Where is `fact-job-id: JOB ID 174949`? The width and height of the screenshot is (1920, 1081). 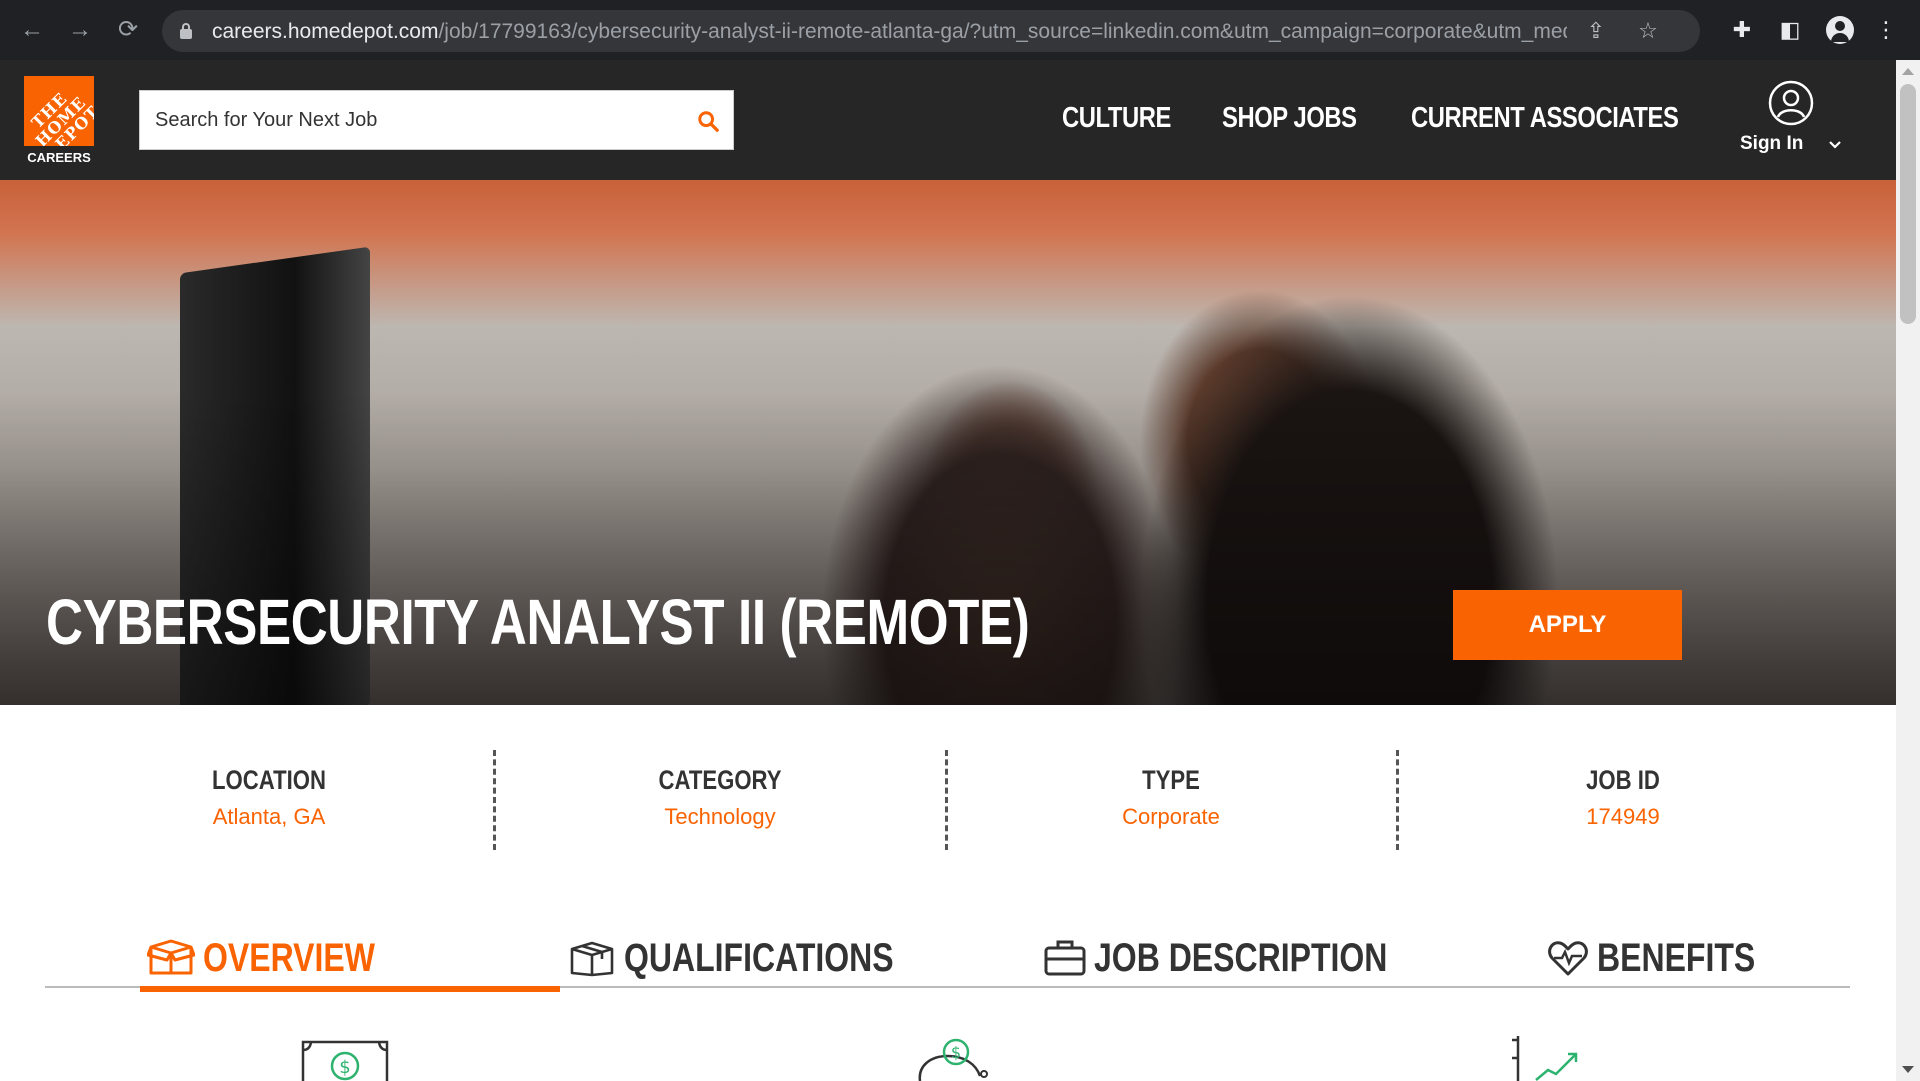 fact-job-id: JOB ID 174949 is located at coordinates (1623, 797).